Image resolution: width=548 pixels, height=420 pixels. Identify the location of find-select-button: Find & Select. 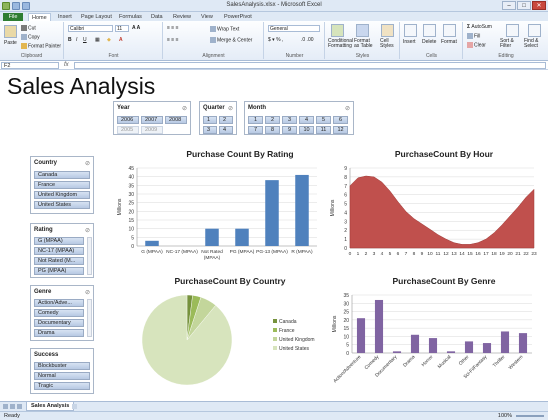
(535, 44).